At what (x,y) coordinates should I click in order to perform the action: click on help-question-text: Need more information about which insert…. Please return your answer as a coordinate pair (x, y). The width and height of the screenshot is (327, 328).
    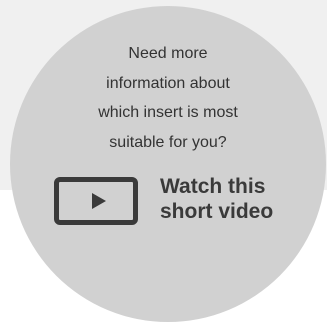
    Looking at the image, I should click on (168, 98).